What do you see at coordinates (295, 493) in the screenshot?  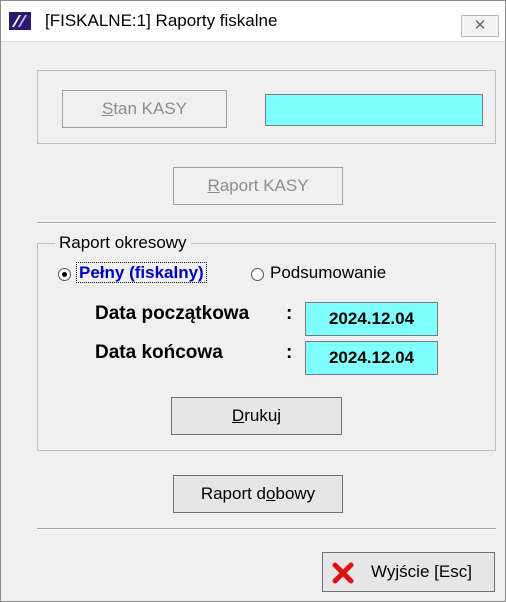 I see `raport-dobowy-label-post: bowy` at bounding box center [295, 493].